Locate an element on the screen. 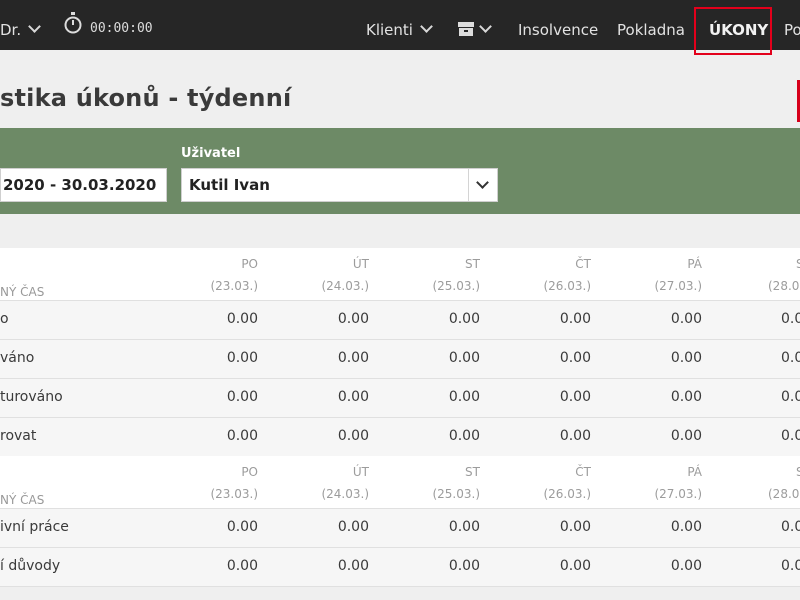 The width and height of the screenshot is (800, 600). stopwatch-icon is located at coordinates (73, 23).